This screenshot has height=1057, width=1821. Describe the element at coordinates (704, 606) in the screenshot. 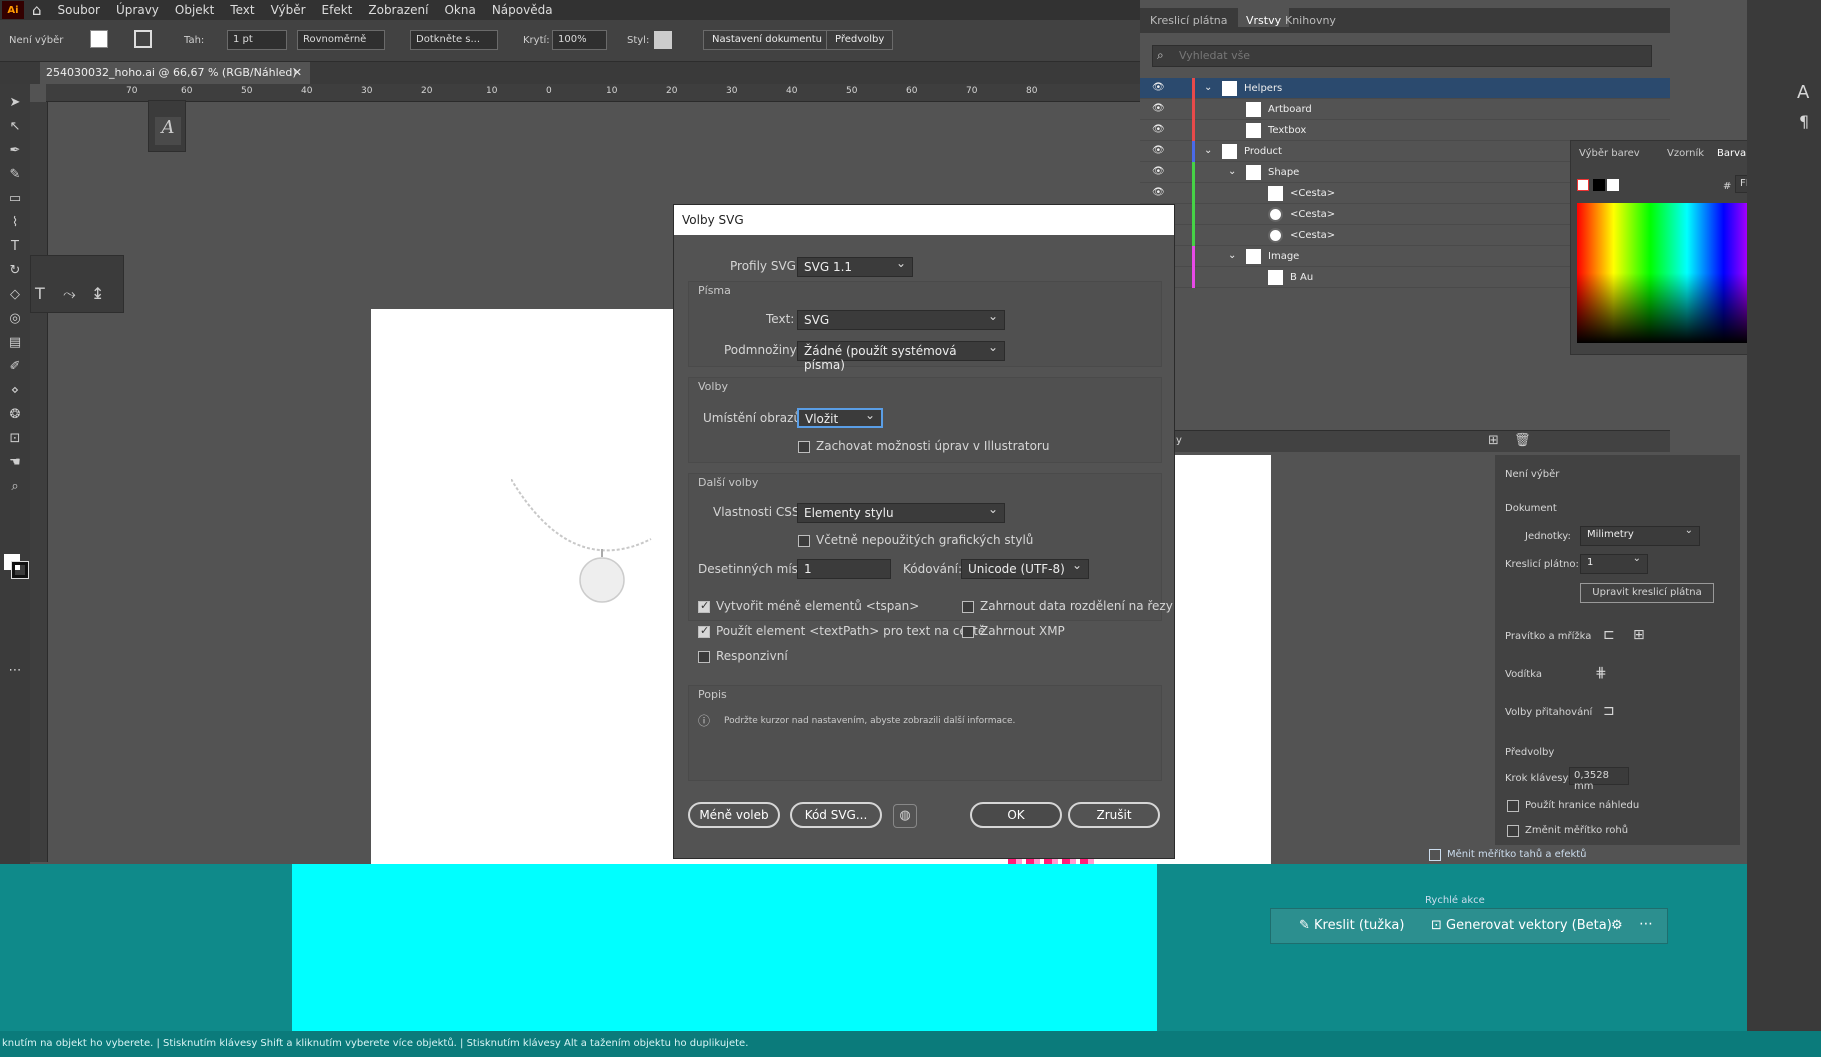

I see `fewer-tspan-checkbox` at that location.